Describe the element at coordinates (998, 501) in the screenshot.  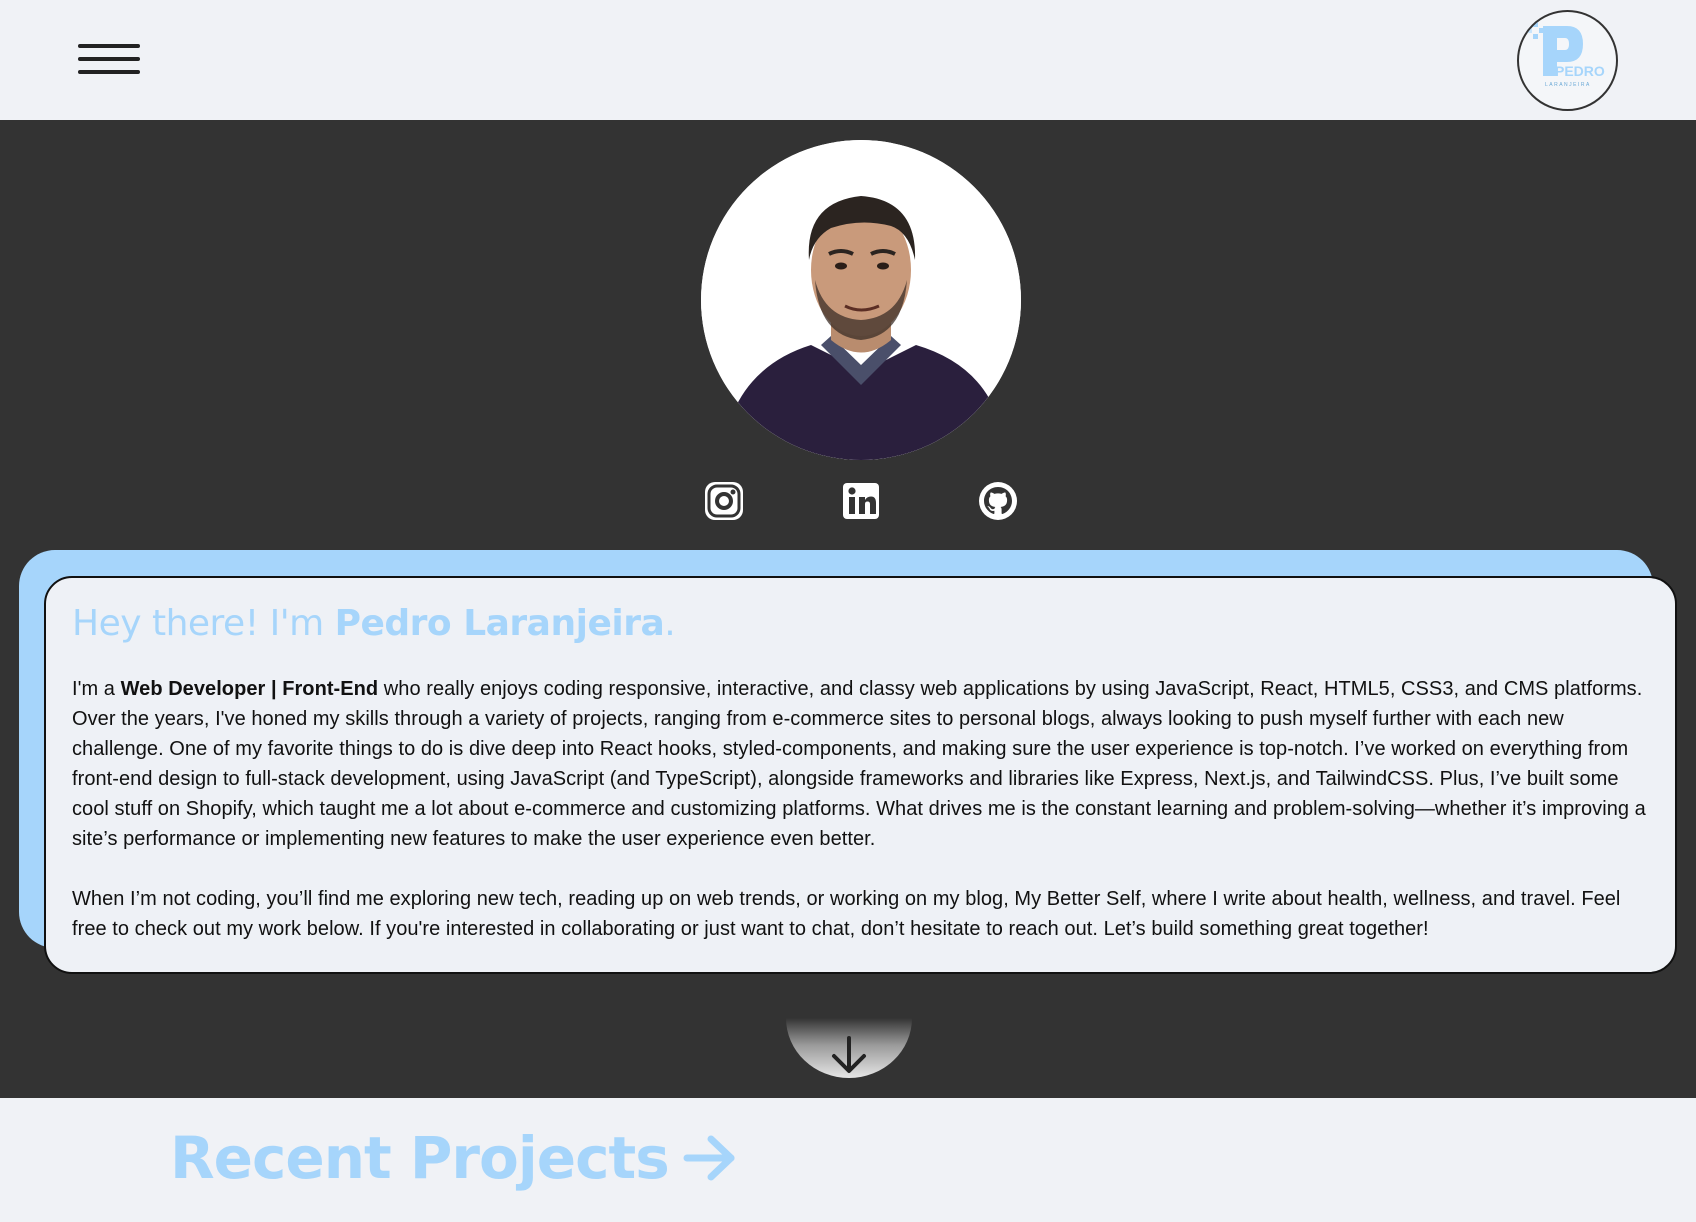
I see `github-icon` at that location.